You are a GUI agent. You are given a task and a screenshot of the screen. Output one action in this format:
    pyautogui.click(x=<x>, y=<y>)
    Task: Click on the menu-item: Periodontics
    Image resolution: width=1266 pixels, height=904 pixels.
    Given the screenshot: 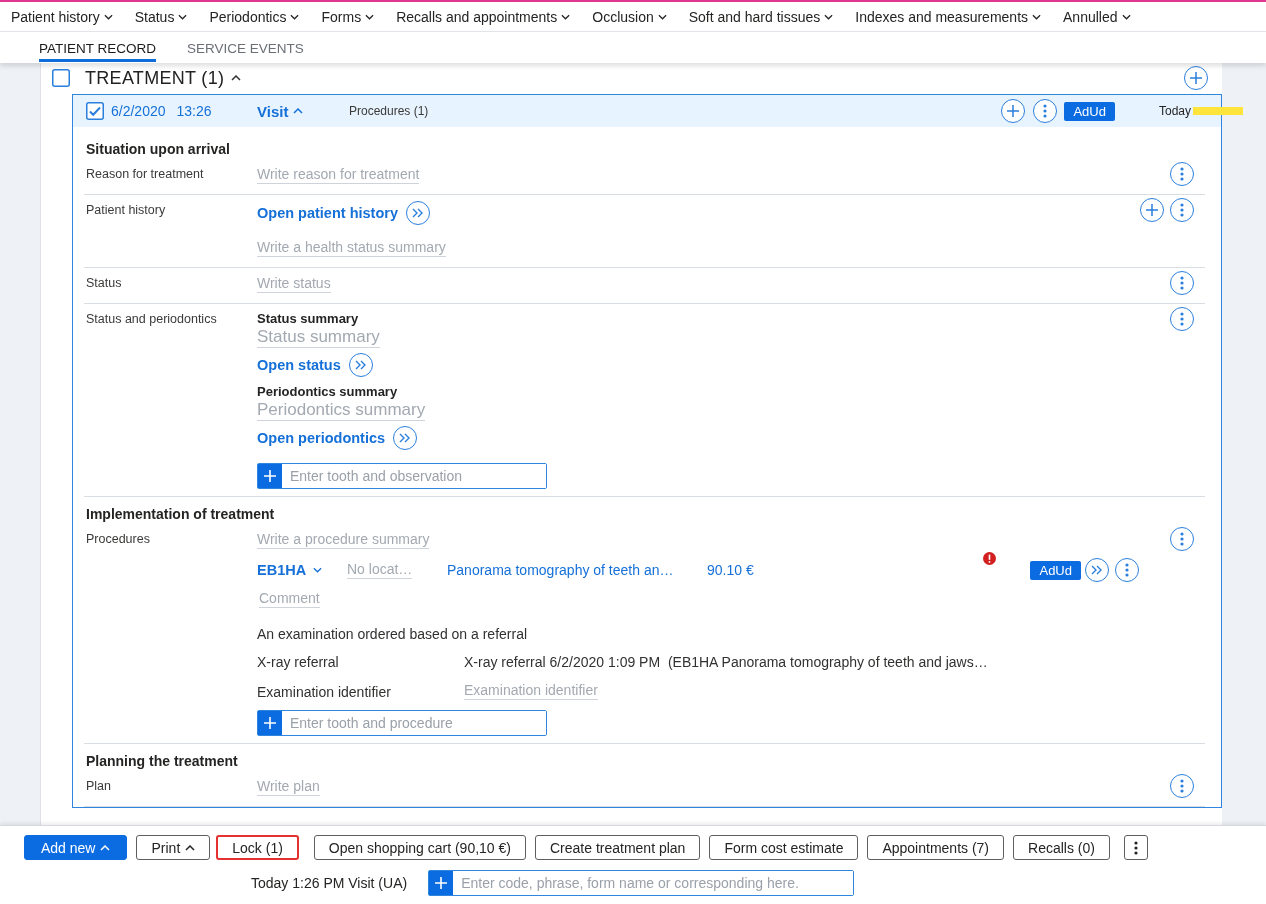 What is the action you would take?
    pyautogui.click(x=254, y=16)
    